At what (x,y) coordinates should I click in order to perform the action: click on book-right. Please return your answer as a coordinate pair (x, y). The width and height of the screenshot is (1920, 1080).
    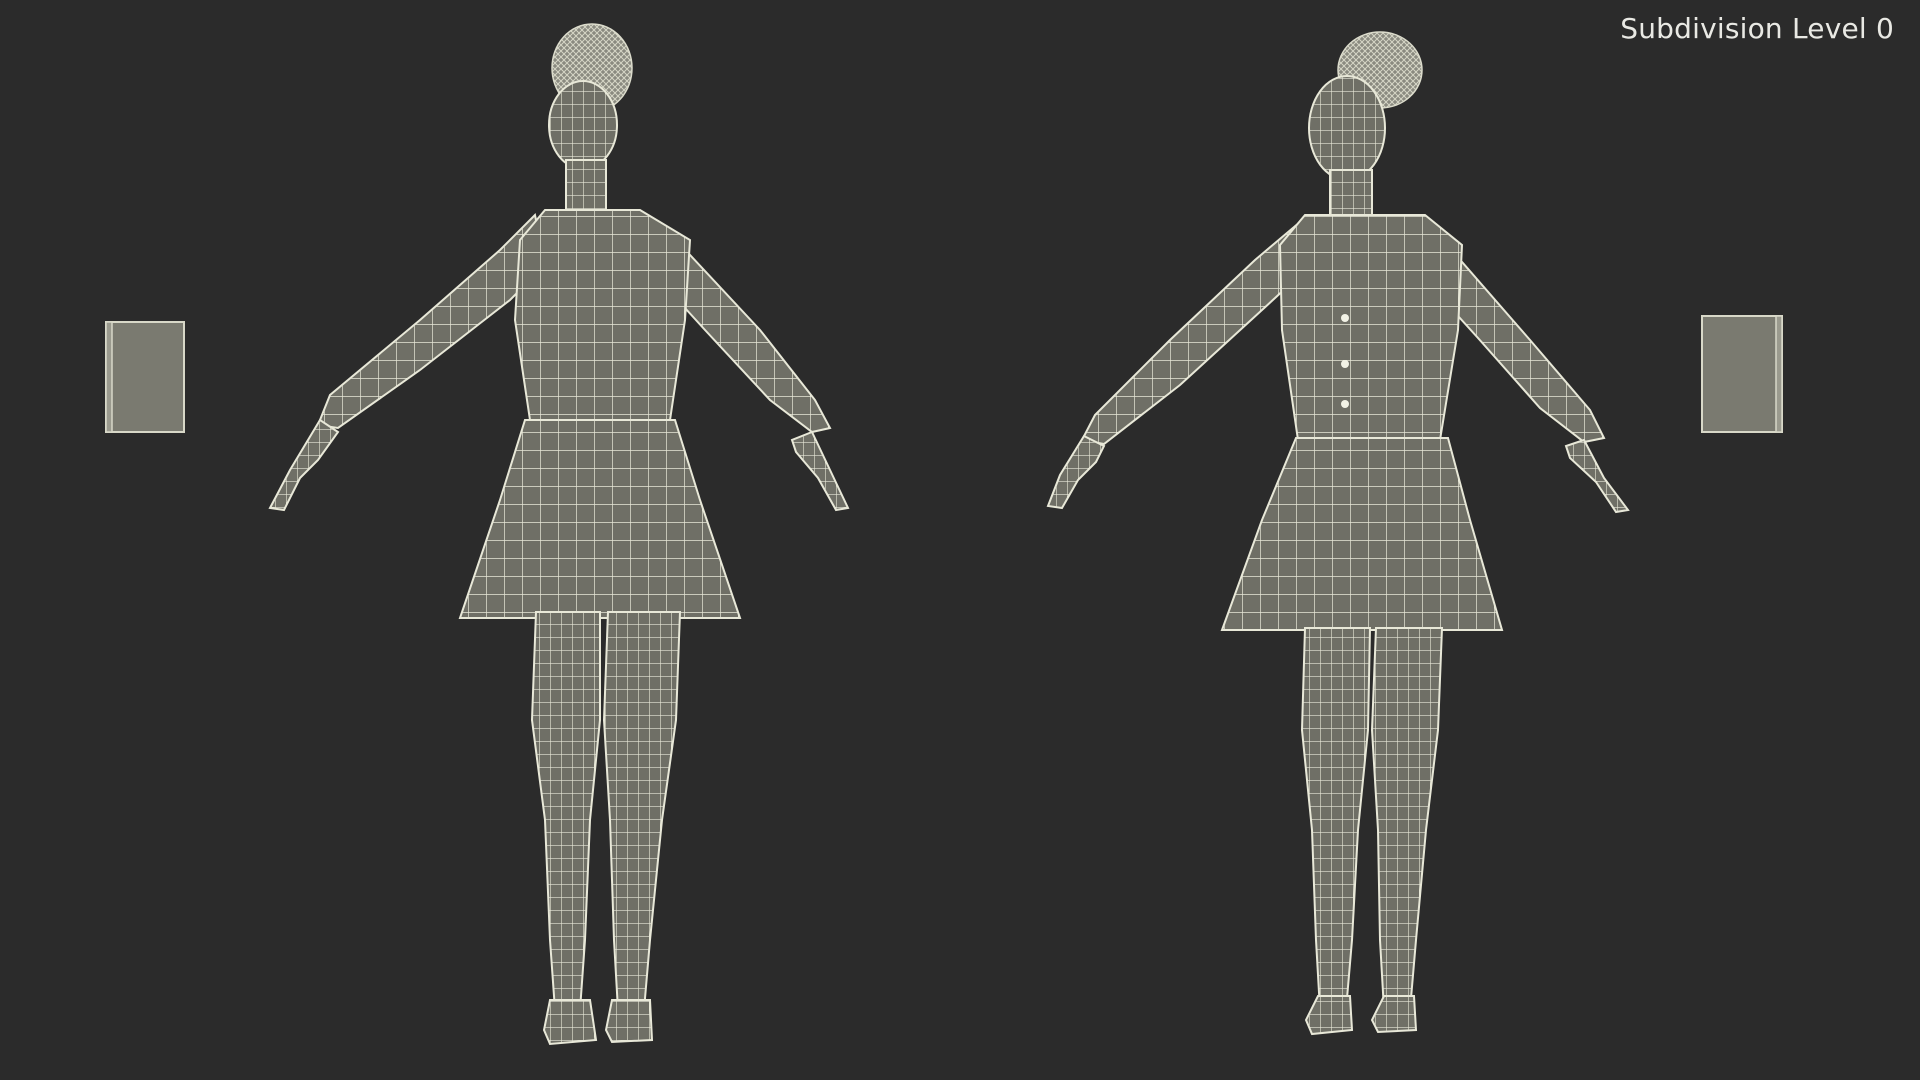
    Looking at the image, I should click on (1742, 374).